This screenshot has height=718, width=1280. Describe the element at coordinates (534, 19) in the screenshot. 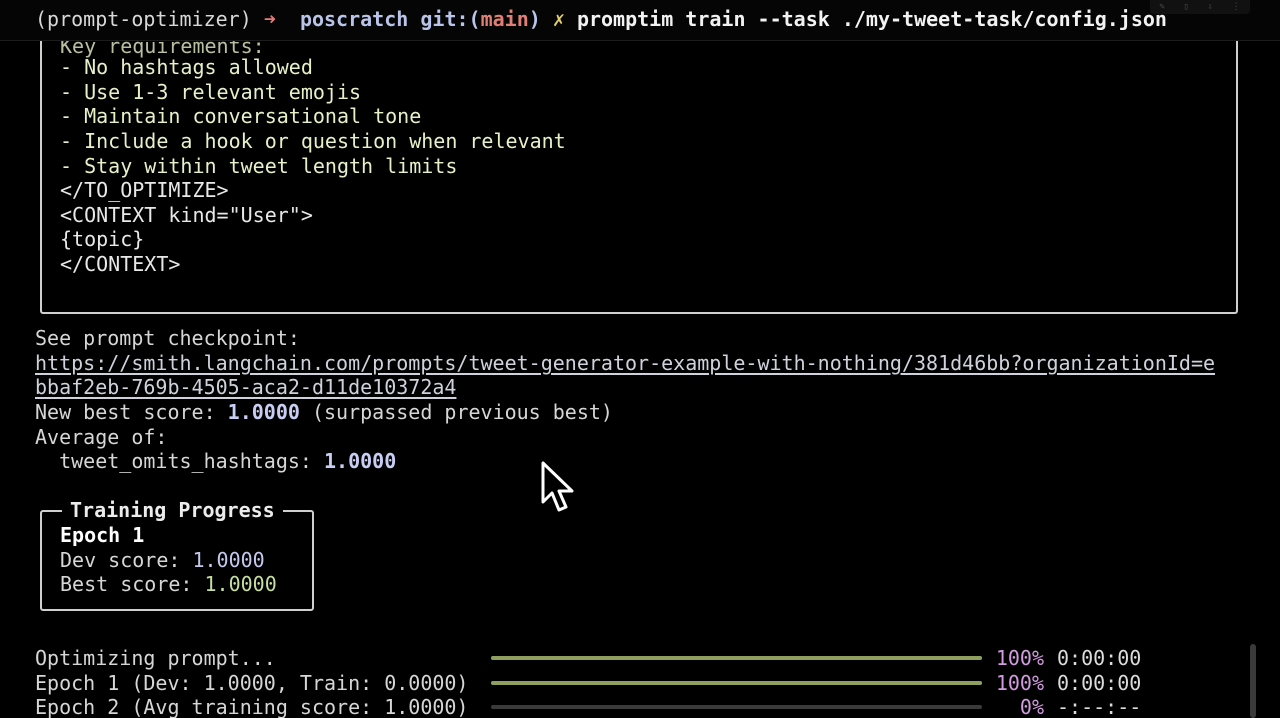

I see `git-suffix: )` at that location.